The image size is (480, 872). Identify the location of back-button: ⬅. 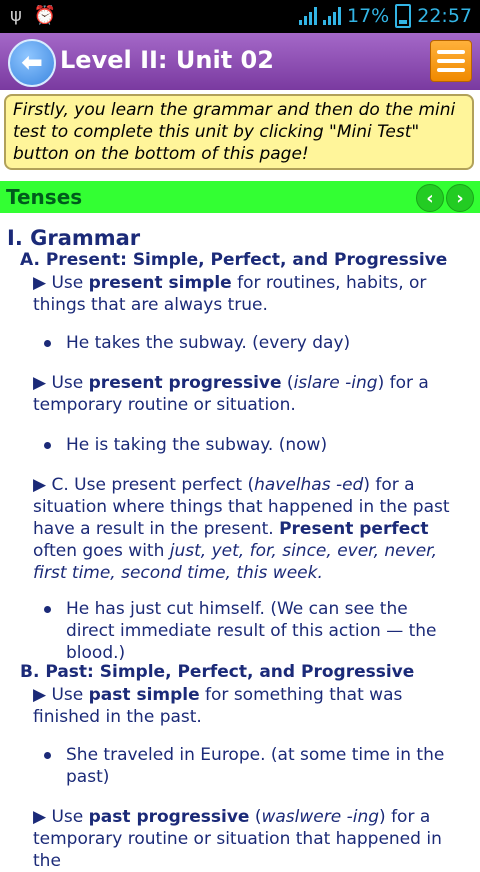
(32, 63).